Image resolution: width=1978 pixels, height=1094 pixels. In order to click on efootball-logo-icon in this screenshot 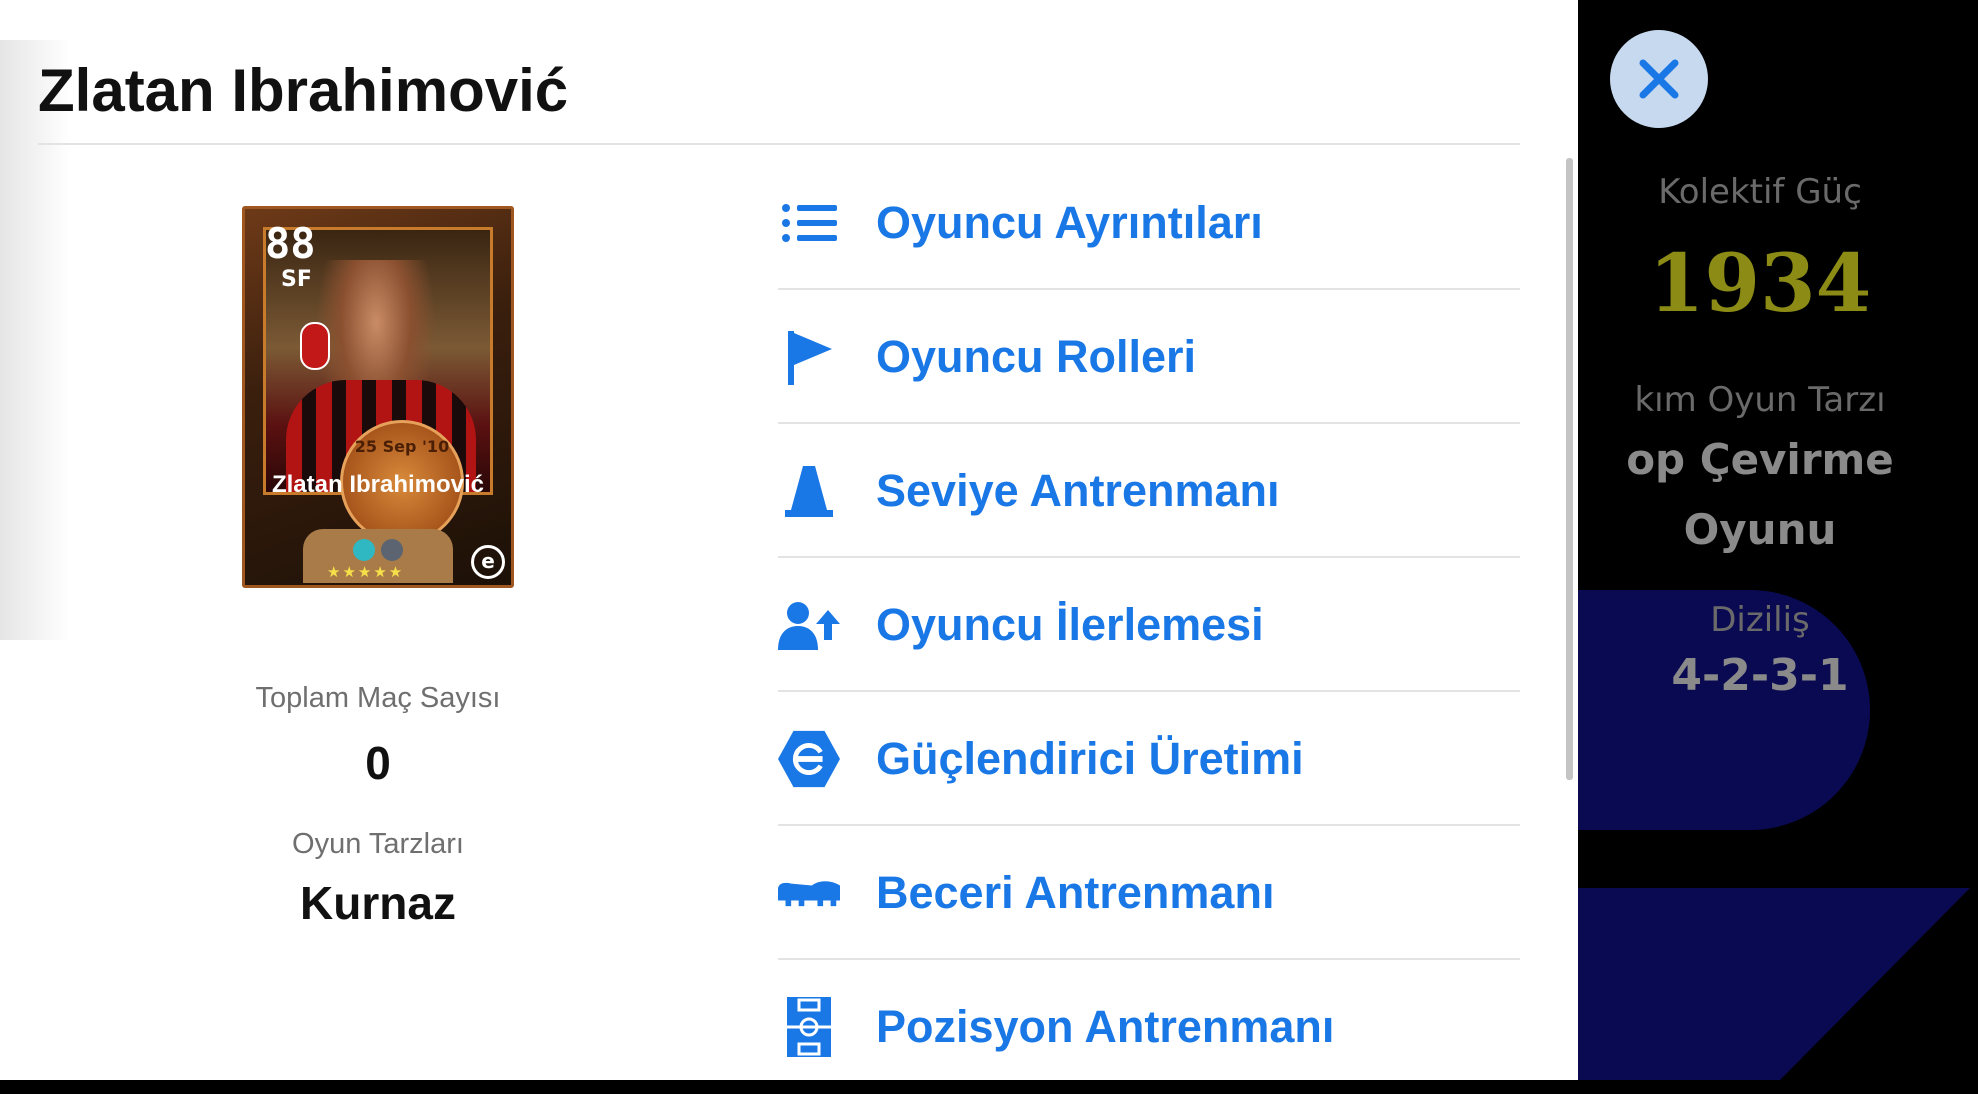, I will do `click(809, 759)`.